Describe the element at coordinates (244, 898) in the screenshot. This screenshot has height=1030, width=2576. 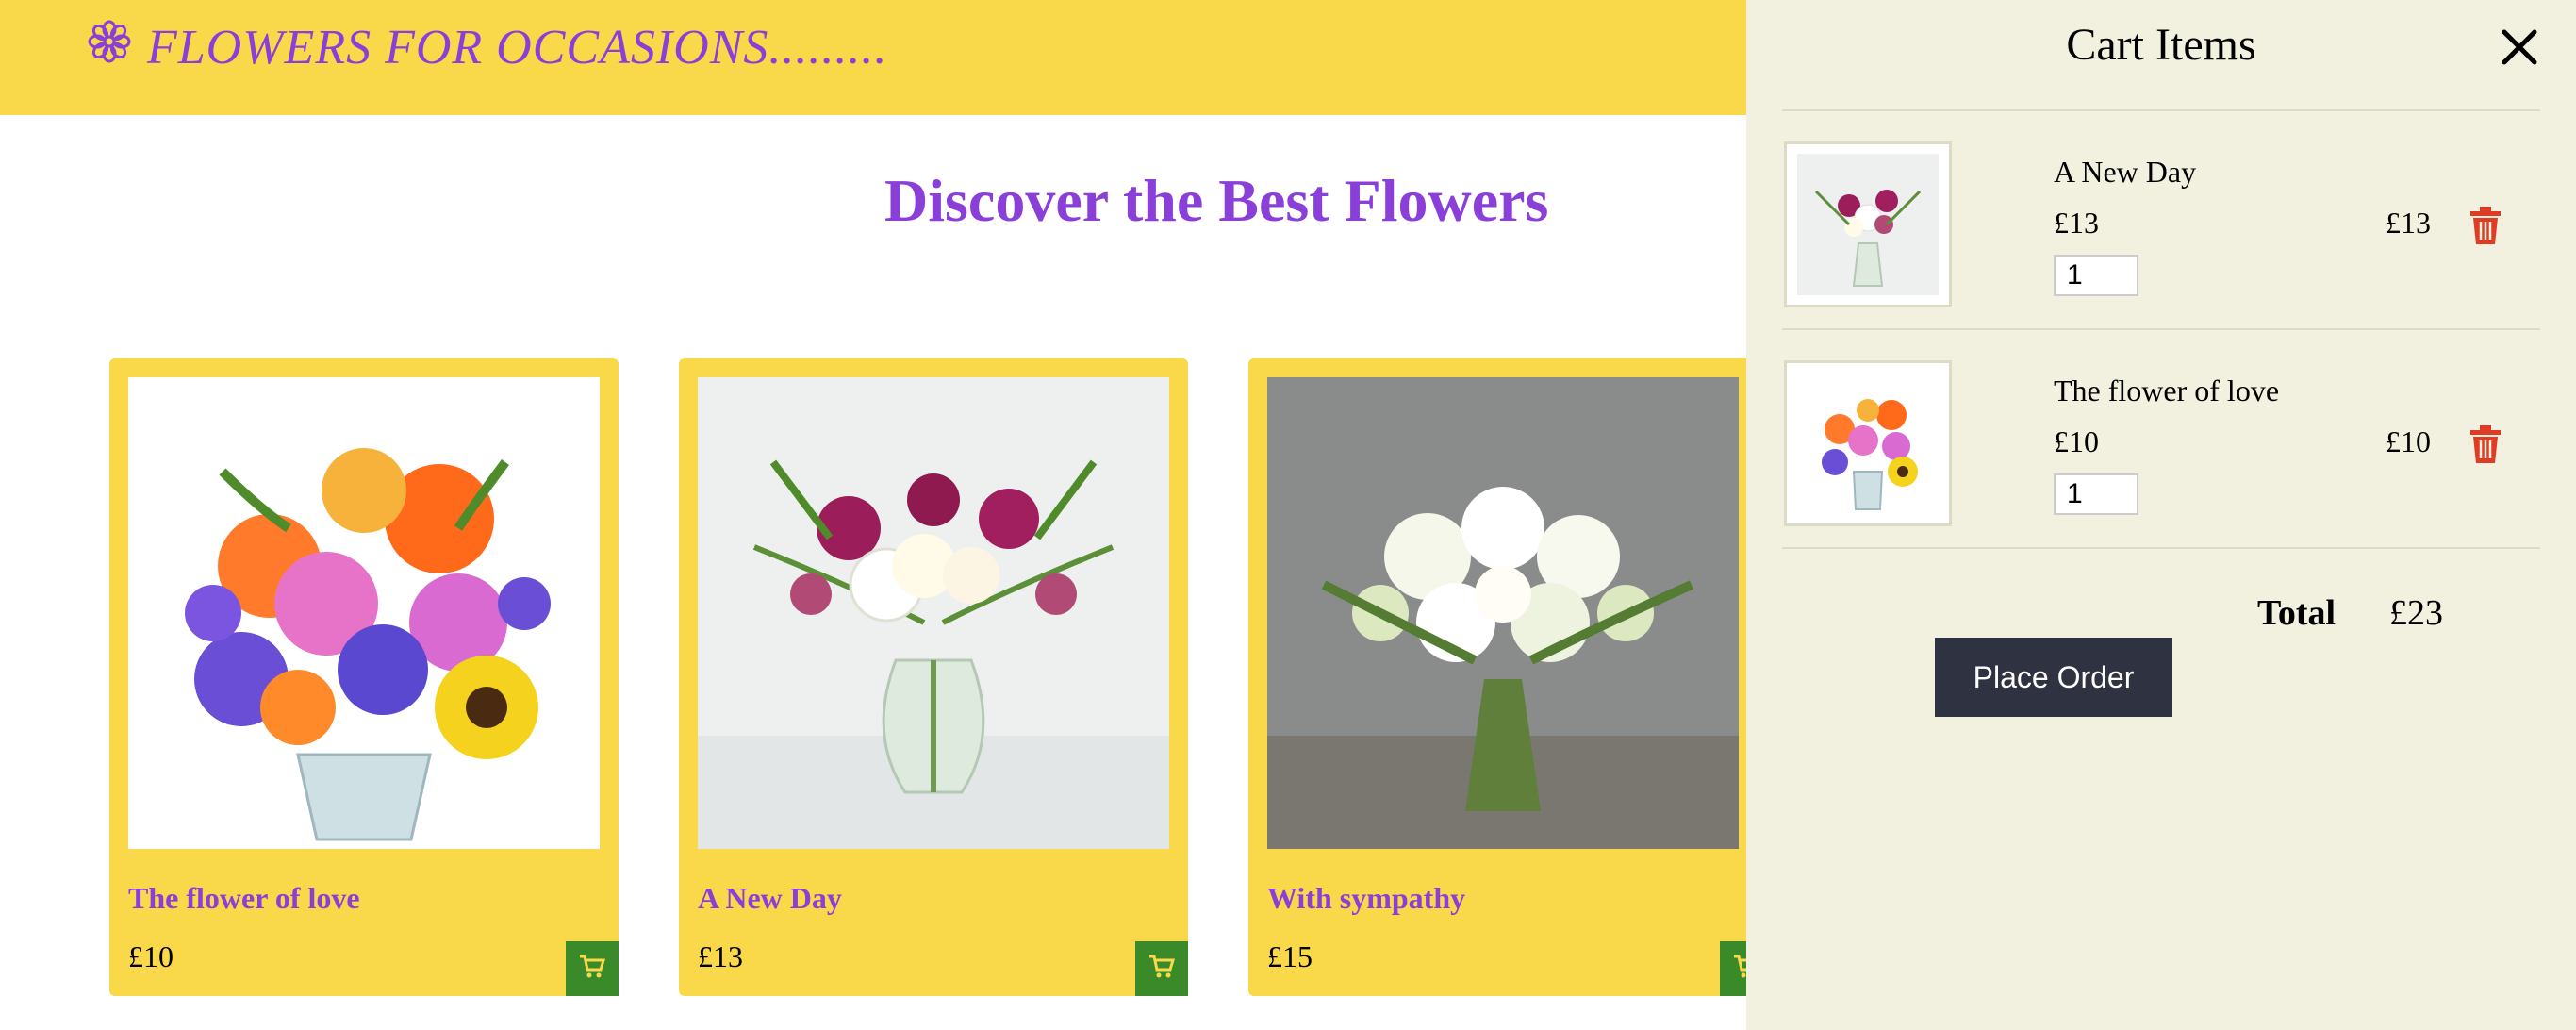
I see `product-name: The flower of love` at that location.